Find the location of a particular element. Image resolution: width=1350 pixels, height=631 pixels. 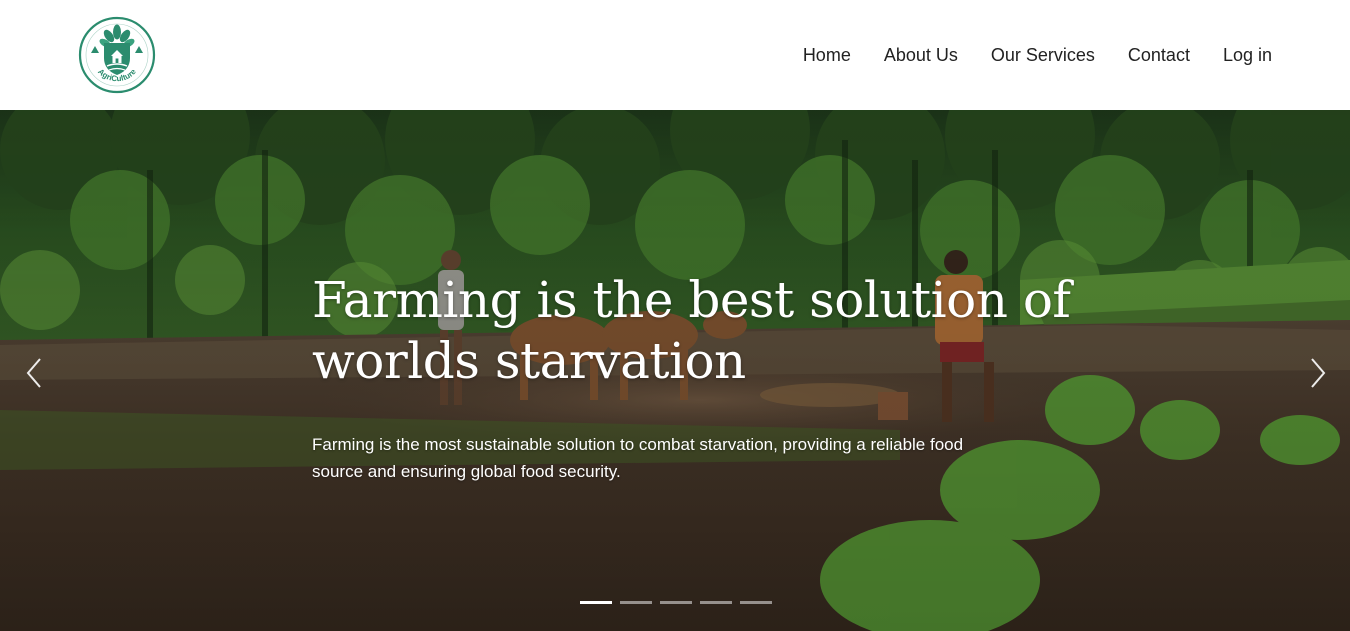

nav-about-us-link: About Us is located at coordinates (921, 55).